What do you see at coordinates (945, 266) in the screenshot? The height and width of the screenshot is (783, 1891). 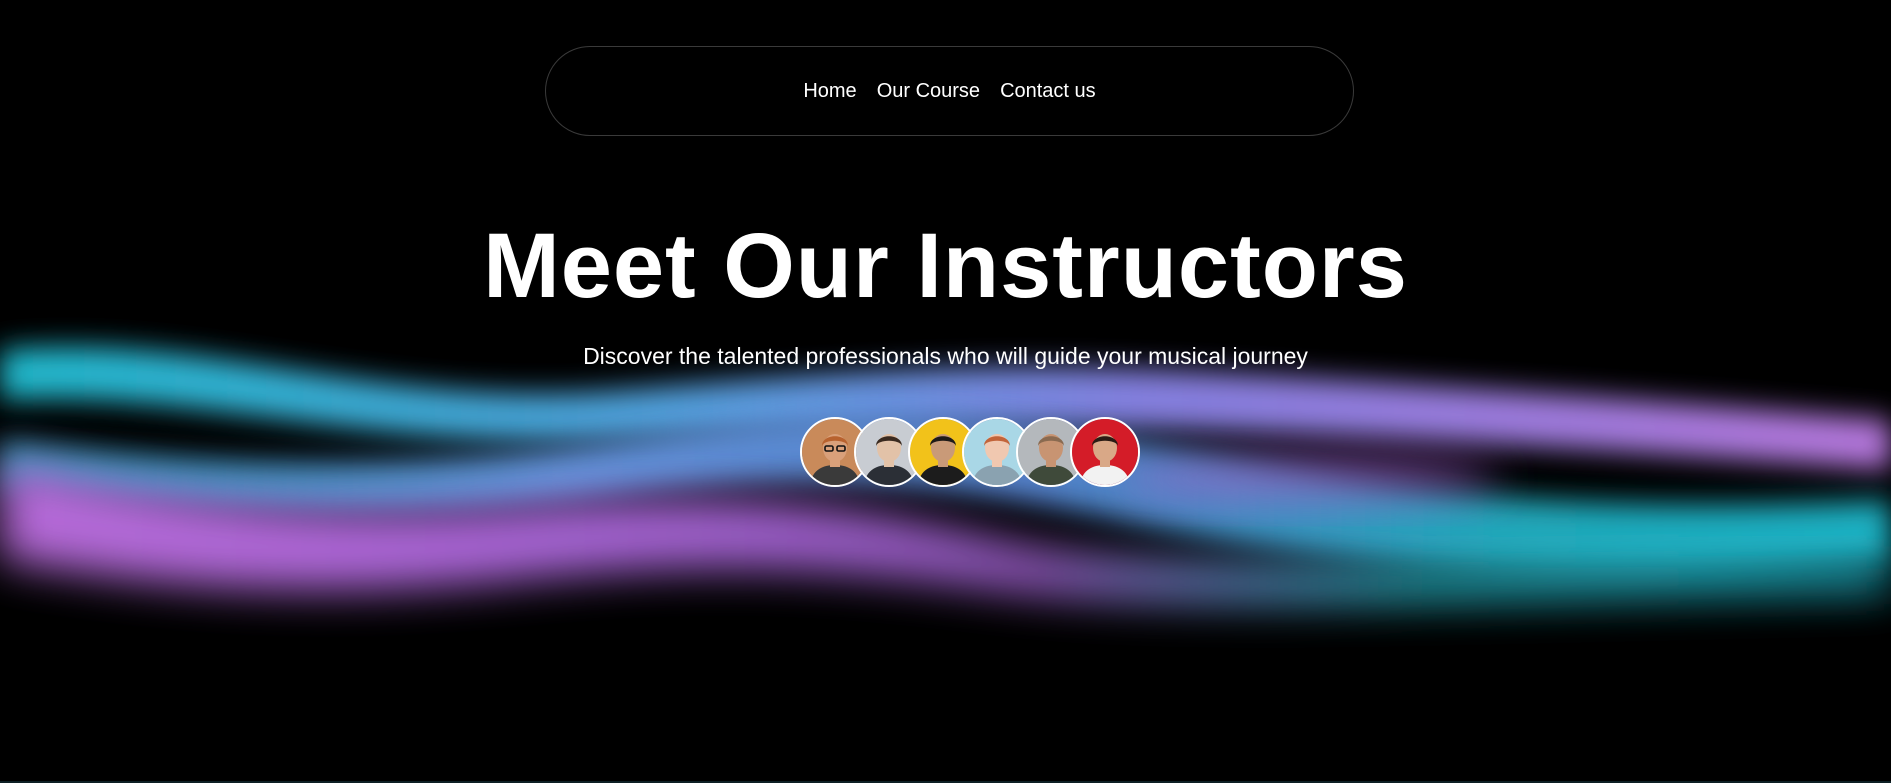 I see `page-title: Meet Our Instructors` at bounding box center [945, 266].